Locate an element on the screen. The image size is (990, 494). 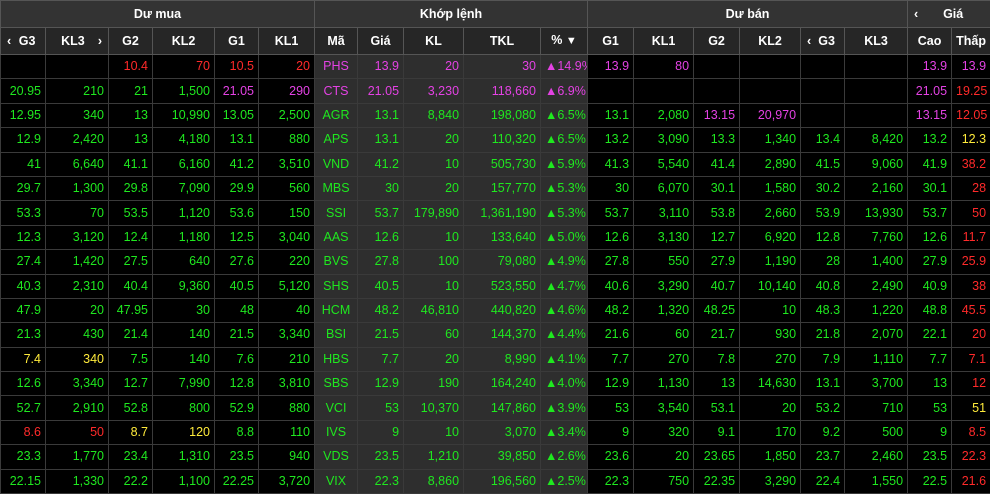
cell-symbol: BVS is located at coordinates (336, 262).